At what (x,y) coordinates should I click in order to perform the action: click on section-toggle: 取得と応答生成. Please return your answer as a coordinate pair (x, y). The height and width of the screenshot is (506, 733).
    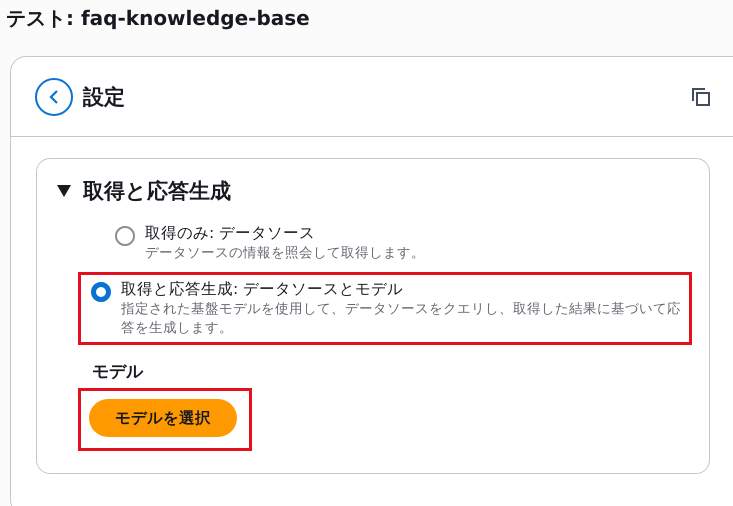
    Looking at the image, I should click on (144, 191).